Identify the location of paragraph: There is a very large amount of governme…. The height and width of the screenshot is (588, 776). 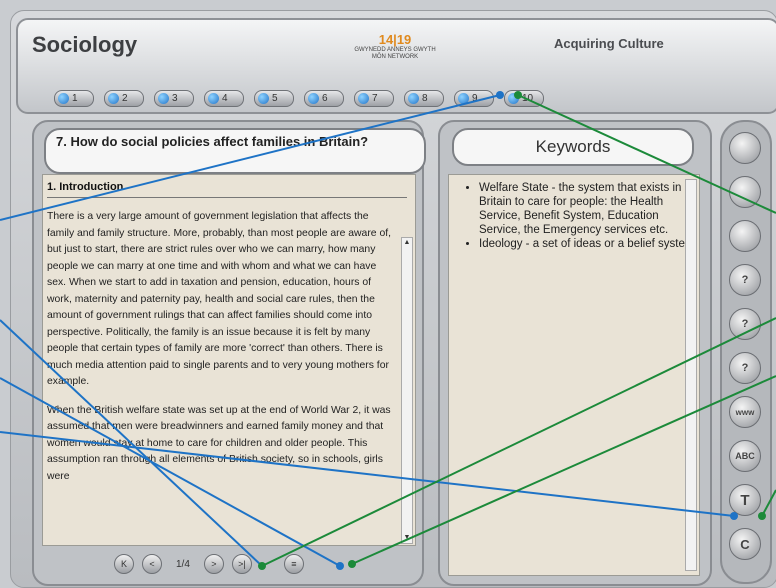
(219, 299).